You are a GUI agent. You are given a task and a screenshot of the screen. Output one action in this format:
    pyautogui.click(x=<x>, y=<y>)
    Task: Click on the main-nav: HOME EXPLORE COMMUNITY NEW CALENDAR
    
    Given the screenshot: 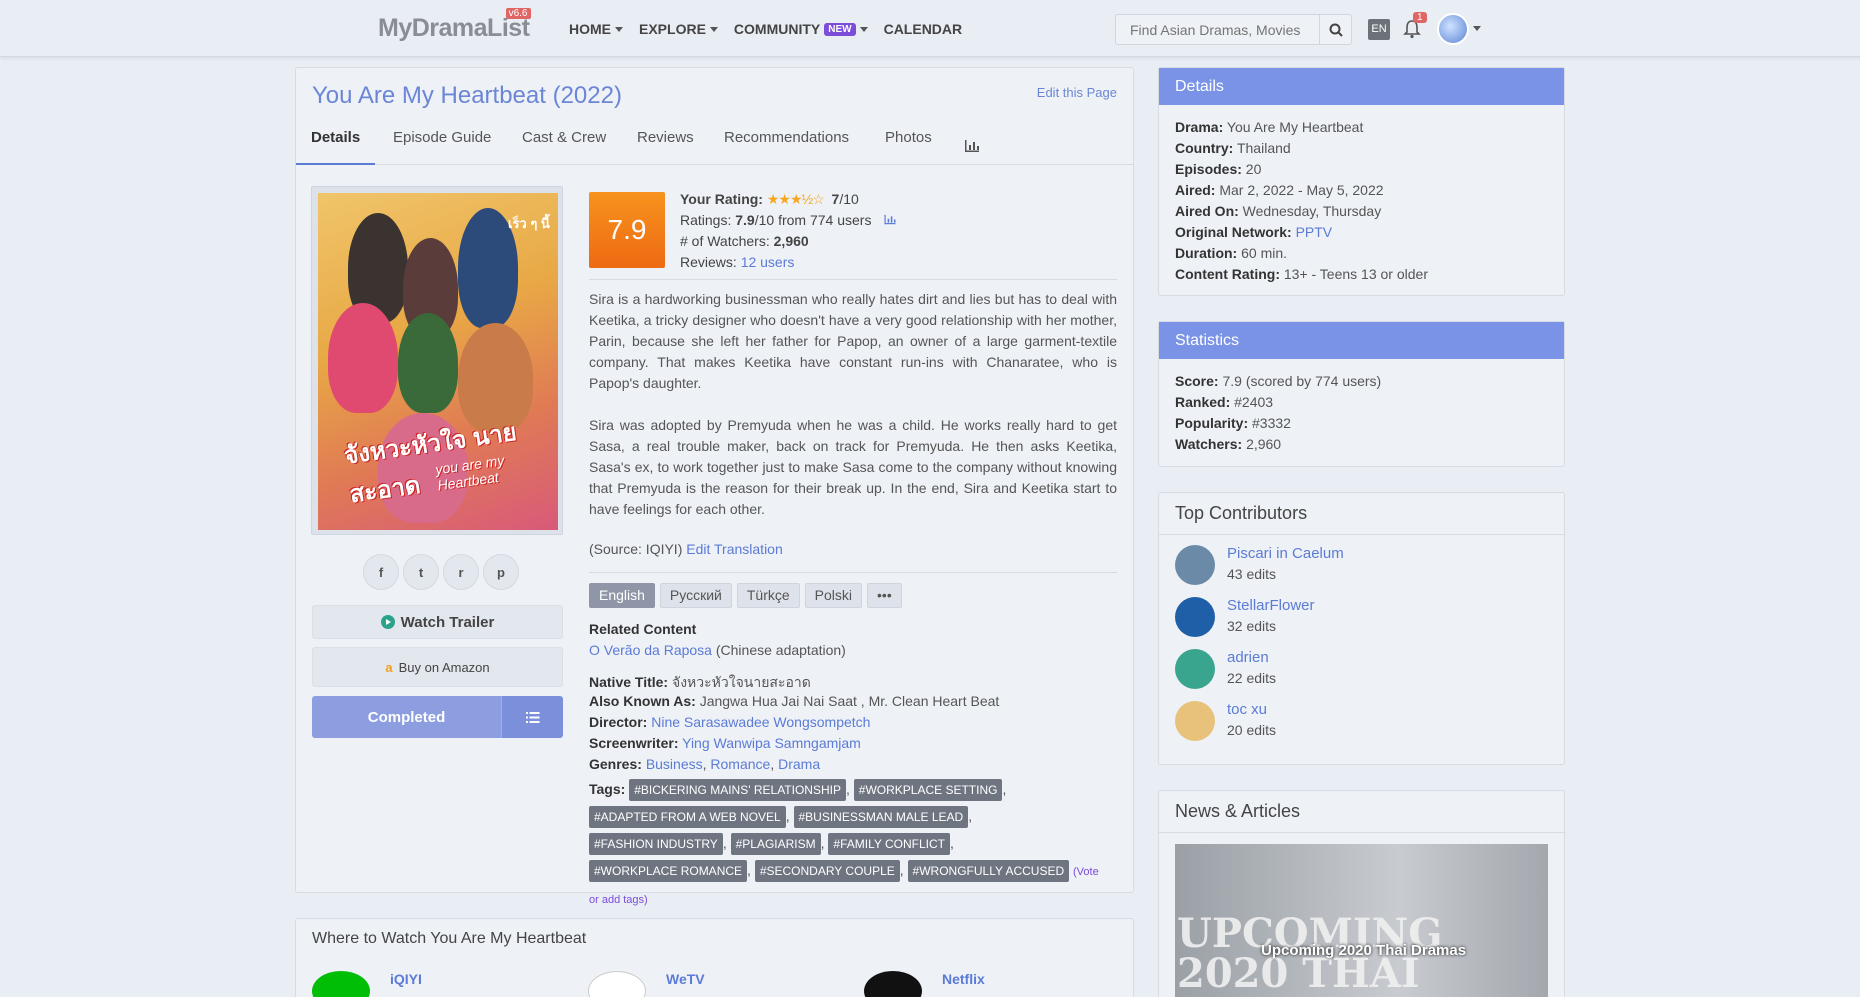 What is the action you would take?
    pyautogui.click(x=765, y=29)
    